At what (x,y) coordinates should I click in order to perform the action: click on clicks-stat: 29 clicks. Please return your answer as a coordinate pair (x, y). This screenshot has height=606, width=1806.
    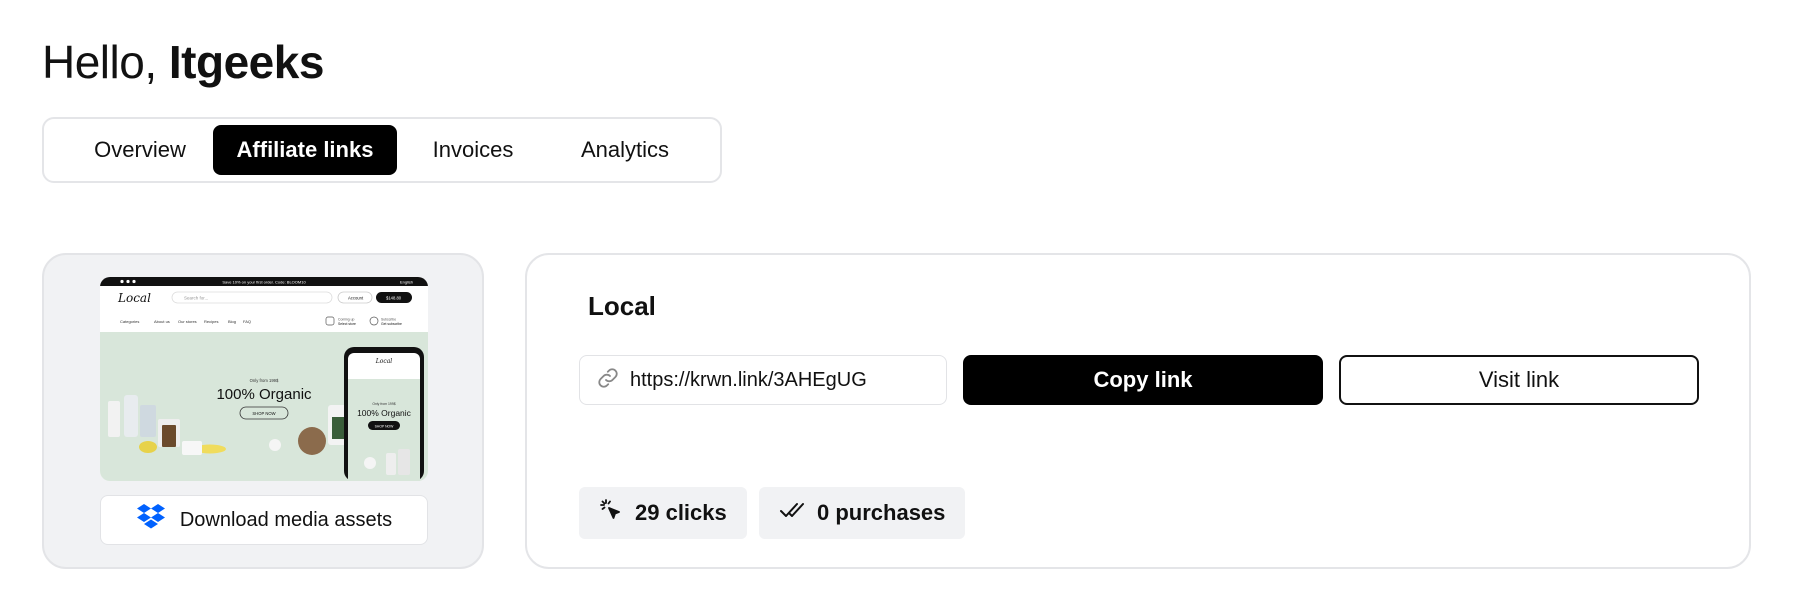
    Looking at the image, I should click on (663, 513).